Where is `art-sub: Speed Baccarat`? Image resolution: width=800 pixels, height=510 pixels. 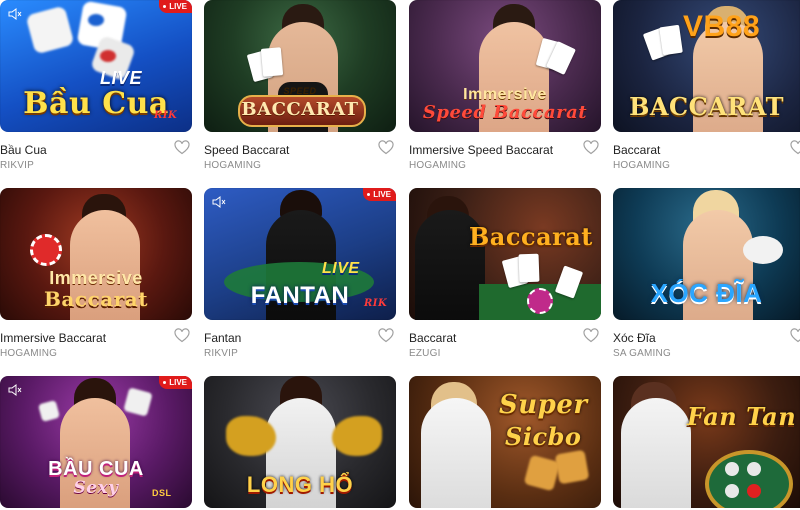
art-sub: Speed Baccarat is located at coordinates (505, 112).